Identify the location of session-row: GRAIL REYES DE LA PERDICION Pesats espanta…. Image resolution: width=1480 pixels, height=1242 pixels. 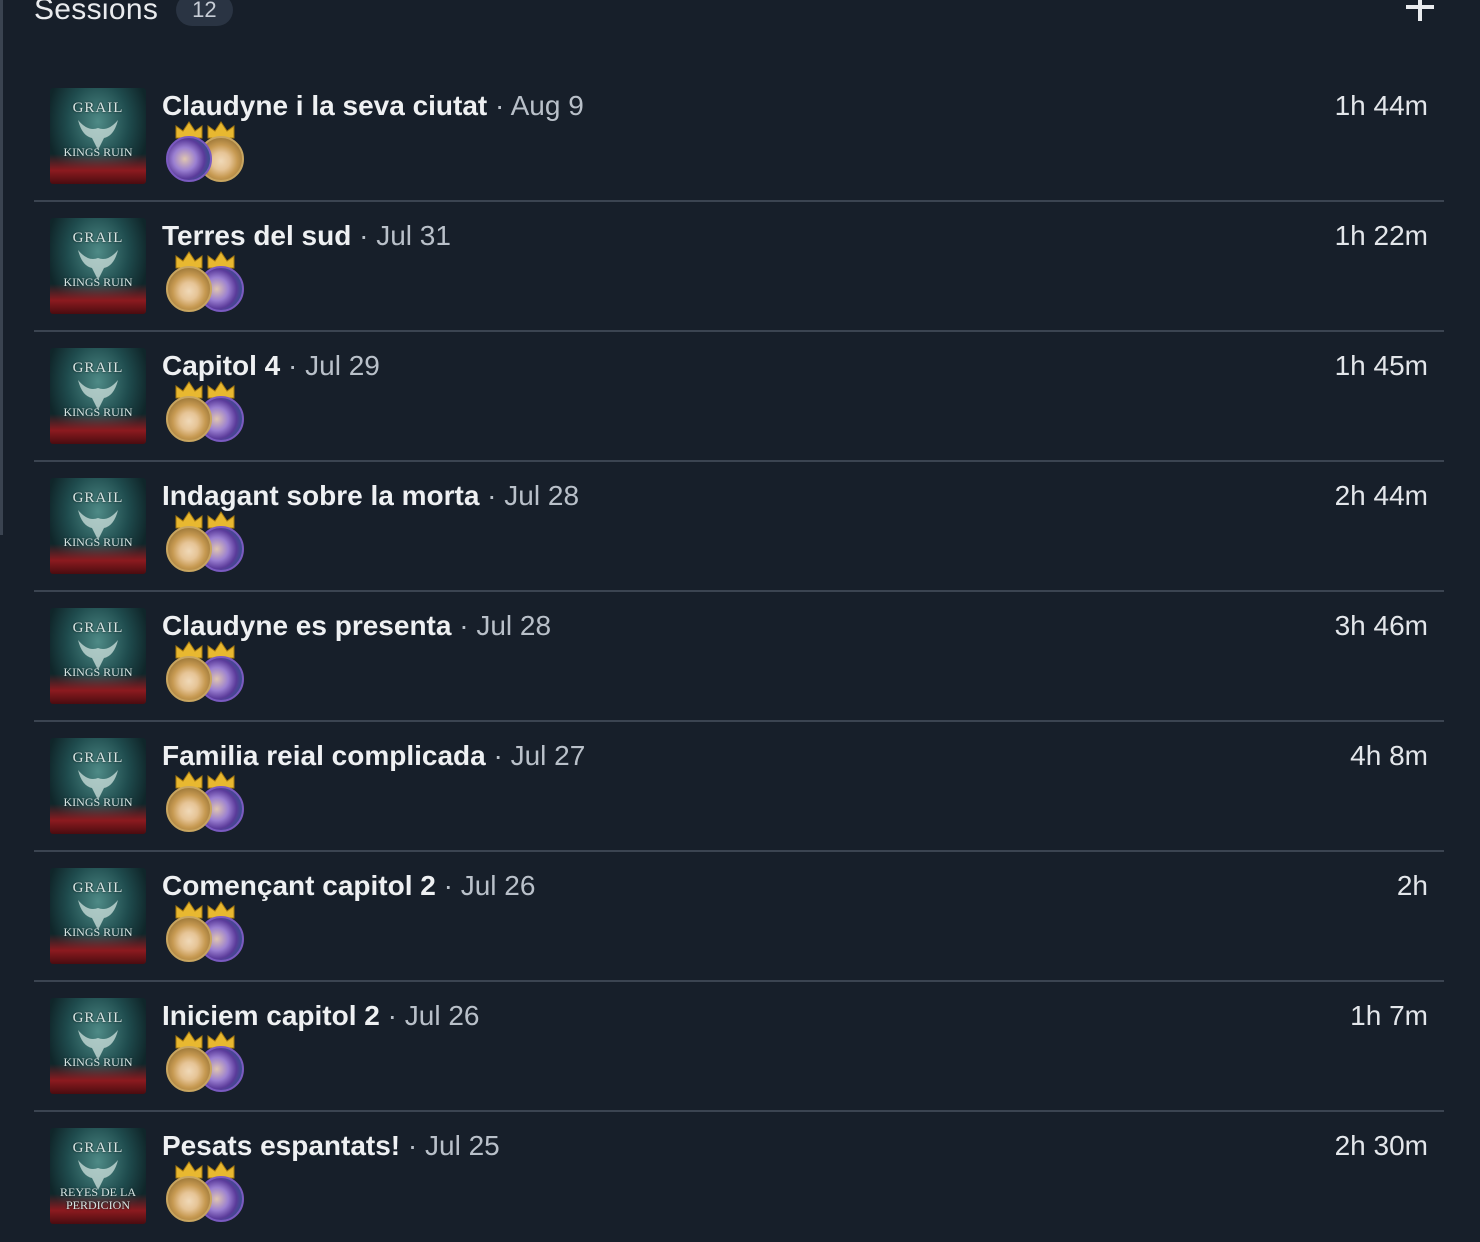
(739, 1177).